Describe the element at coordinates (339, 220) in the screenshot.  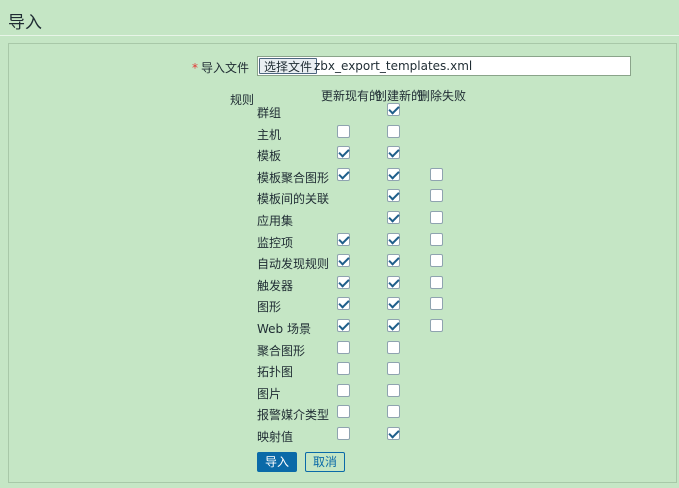
I see `rule-row: 应用集` at that location.